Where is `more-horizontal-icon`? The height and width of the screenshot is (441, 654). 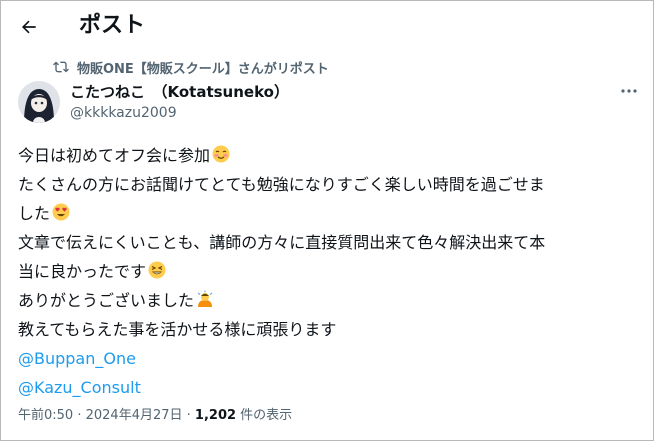 more-horizontal-icon is located at coordinates (629, 91).